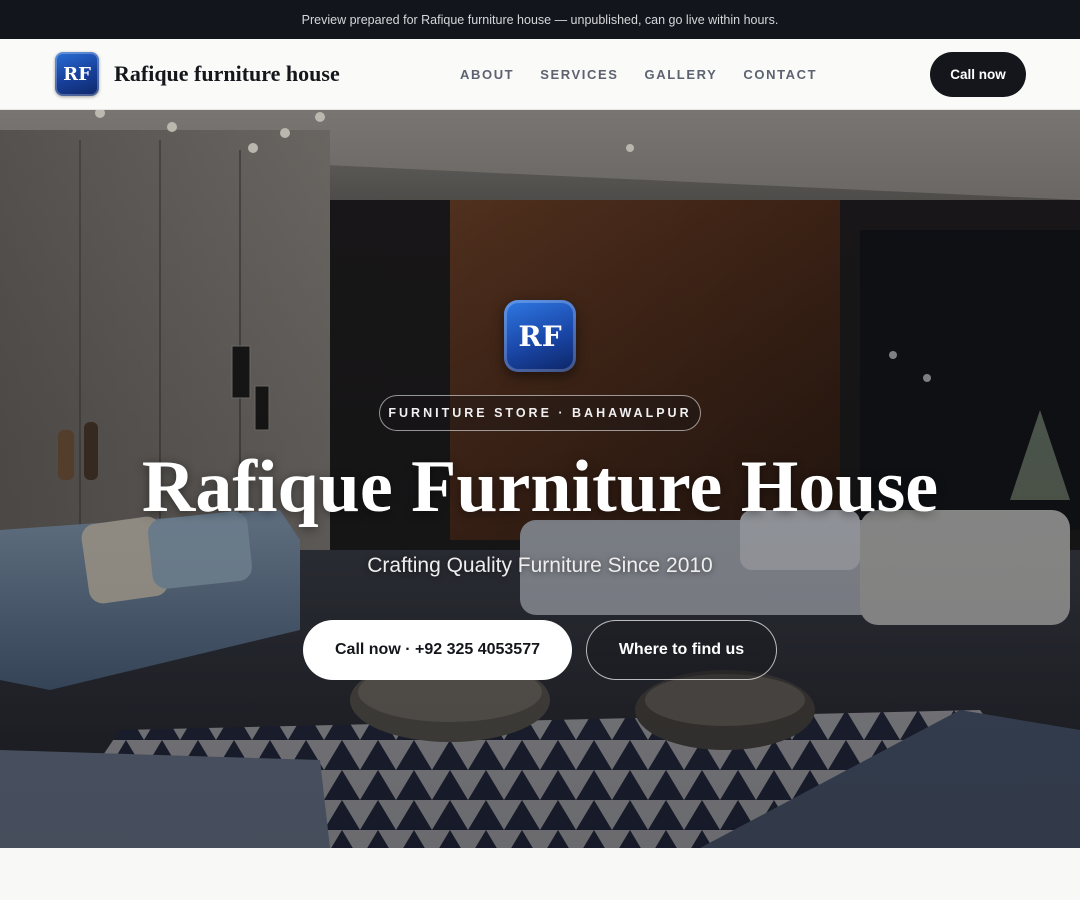 This screenshot has height=900, width=1080. What do you see at coordinates (681, 74) in the screenshot?
I see `nav-gallery: GALLERY` at bounding box center [681, 74].